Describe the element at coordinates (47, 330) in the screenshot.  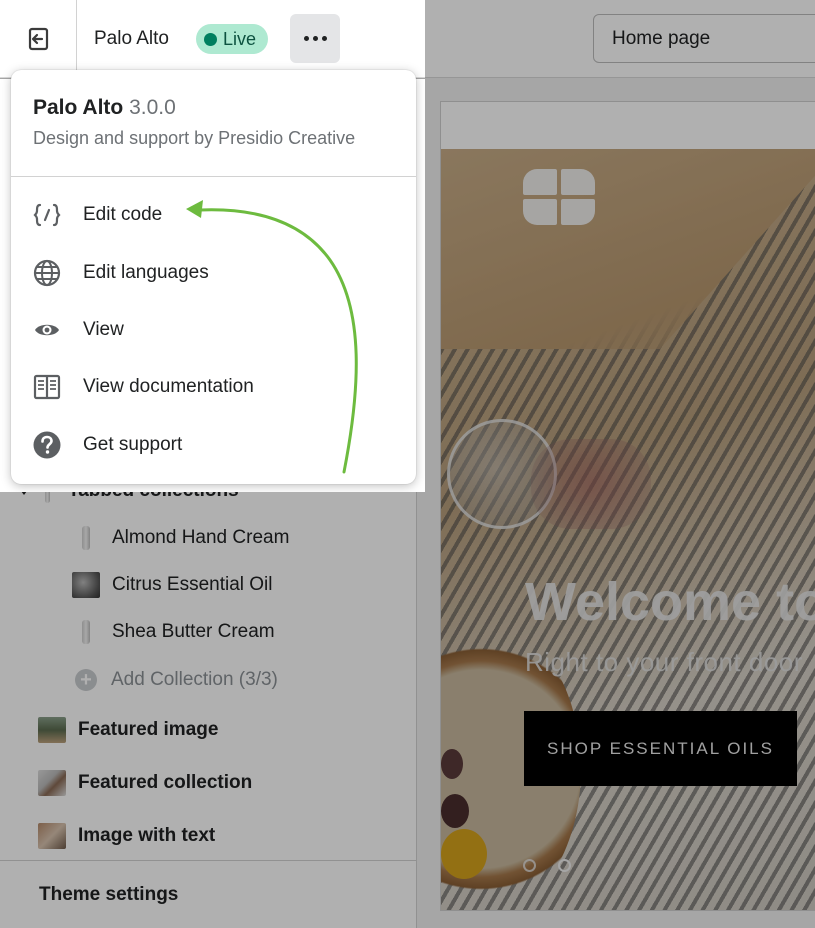
I see `eye-icon` at that location.